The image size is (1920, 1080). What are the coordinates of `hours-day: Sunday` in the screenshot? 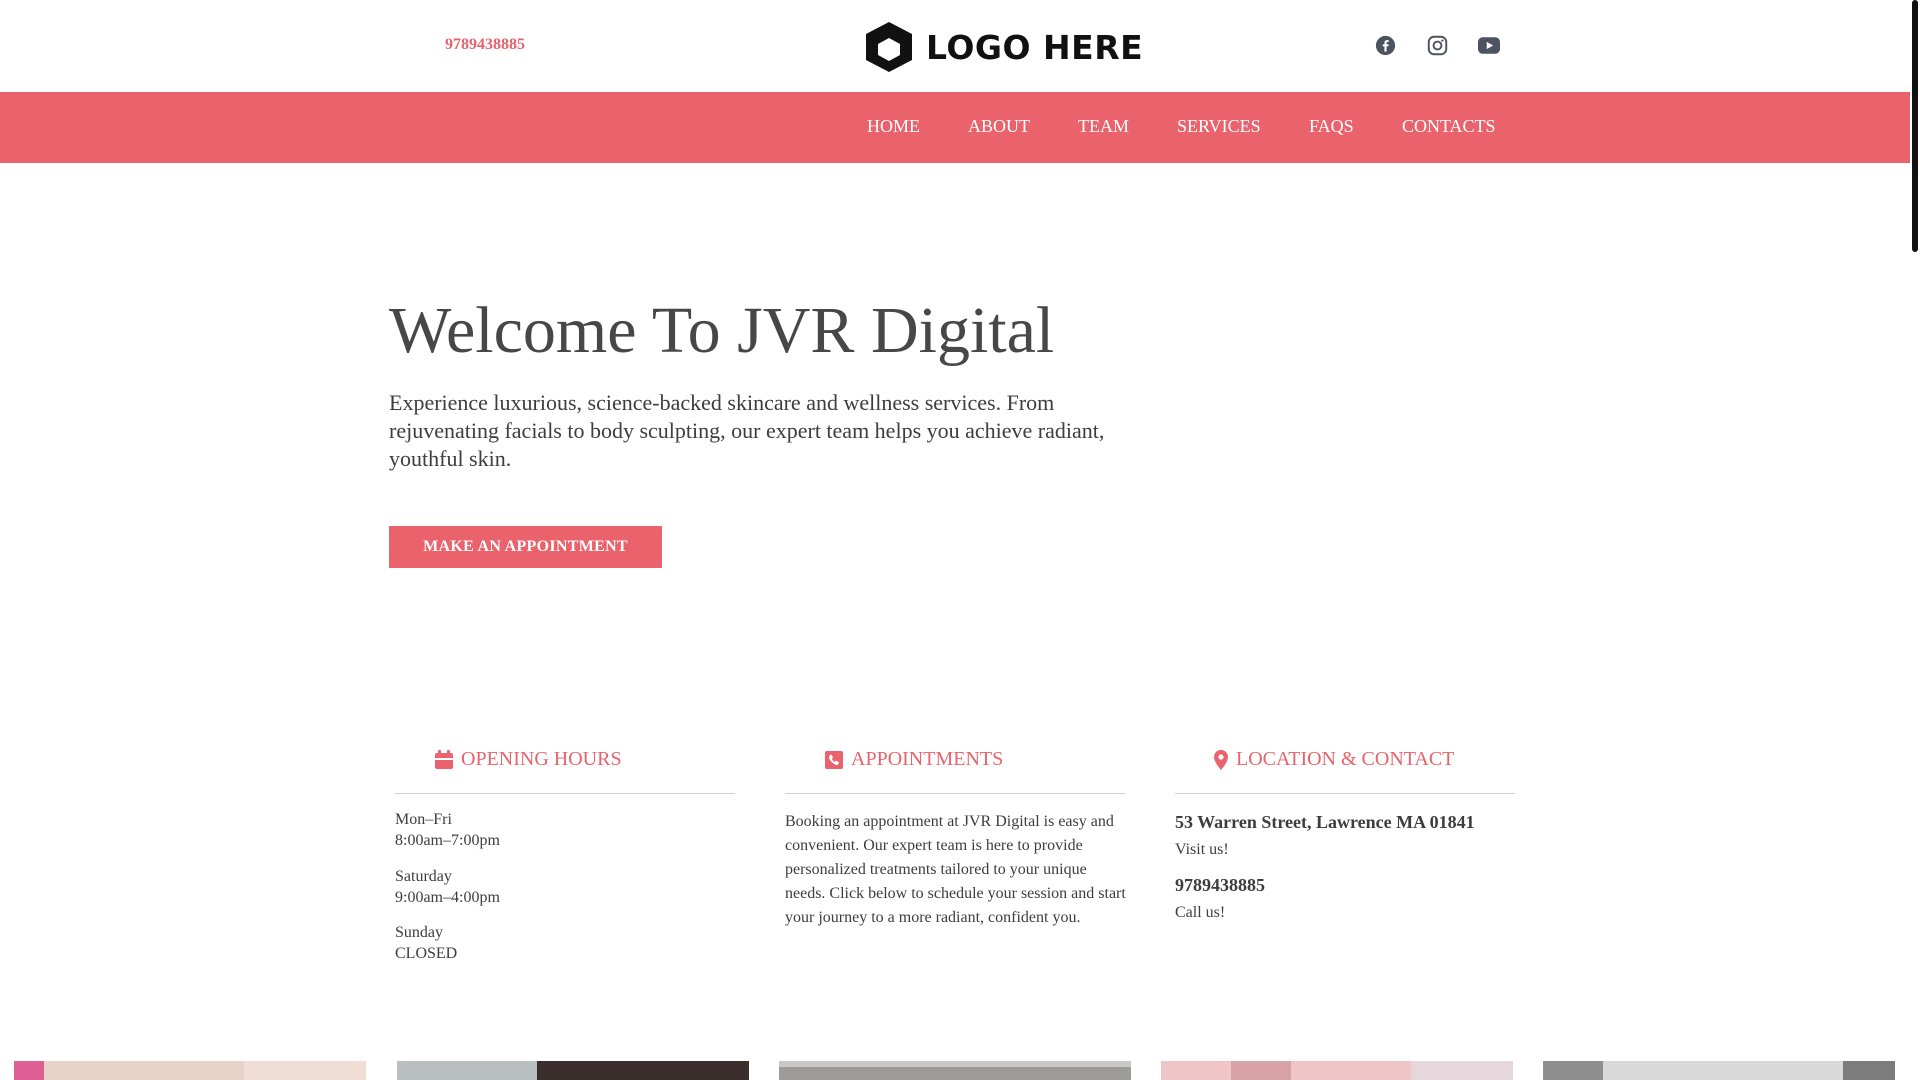 It's located at (419, 932).